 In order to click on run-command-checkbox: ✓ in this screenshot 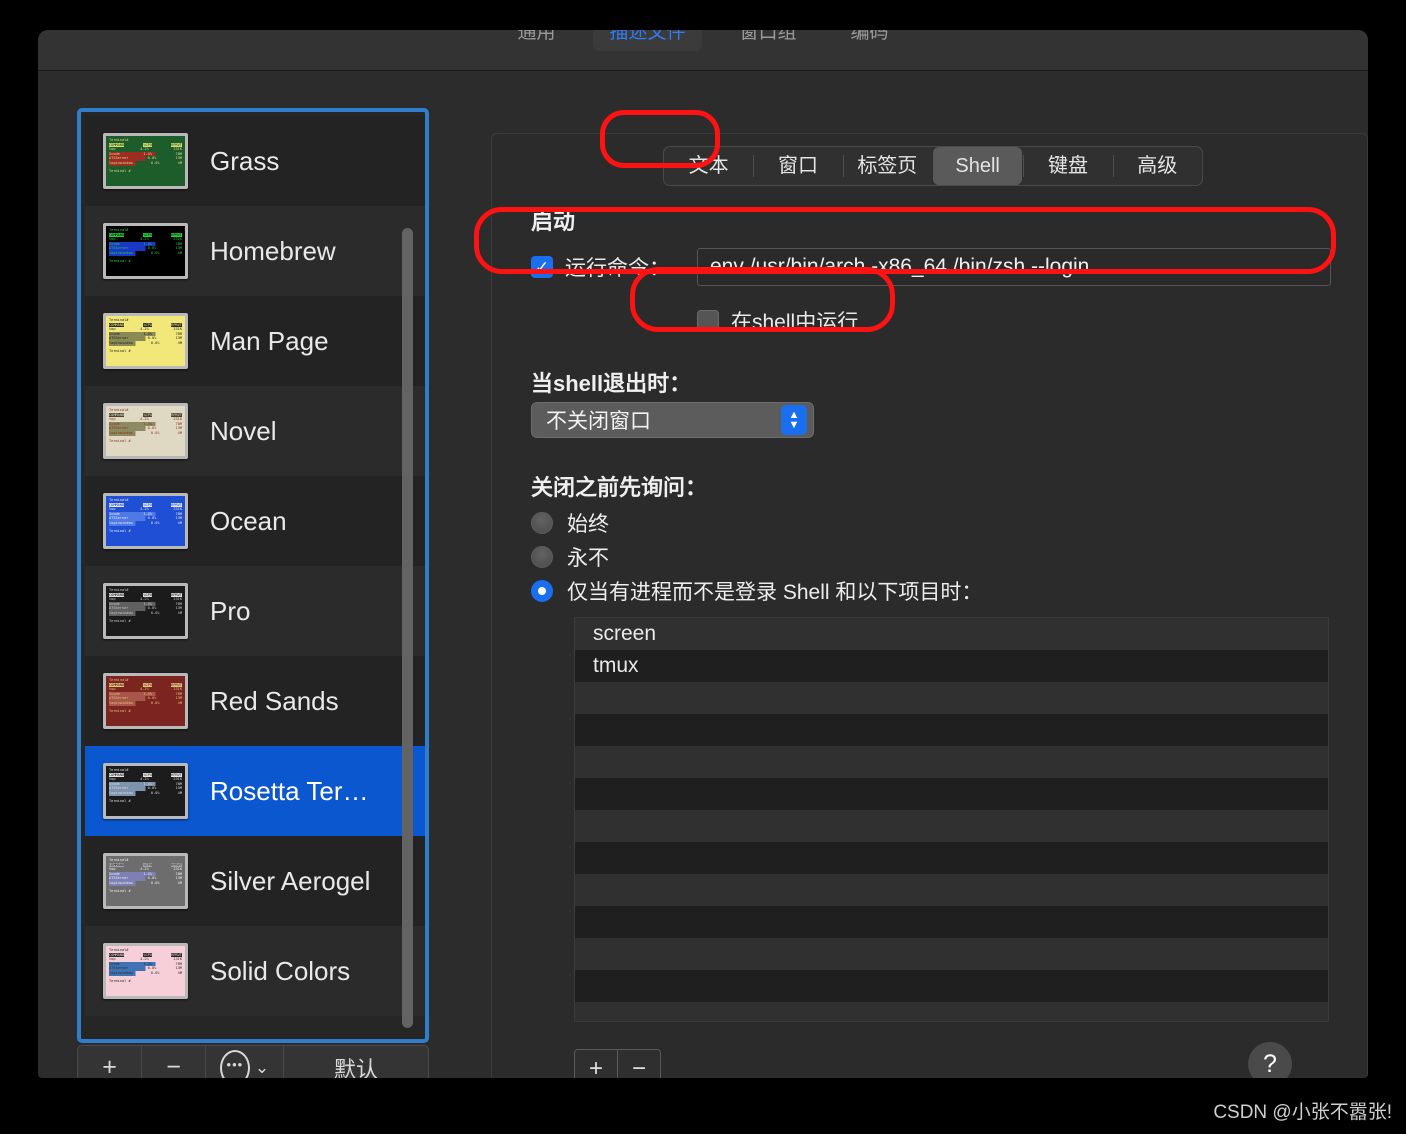, I will do `click(542, 267)`.